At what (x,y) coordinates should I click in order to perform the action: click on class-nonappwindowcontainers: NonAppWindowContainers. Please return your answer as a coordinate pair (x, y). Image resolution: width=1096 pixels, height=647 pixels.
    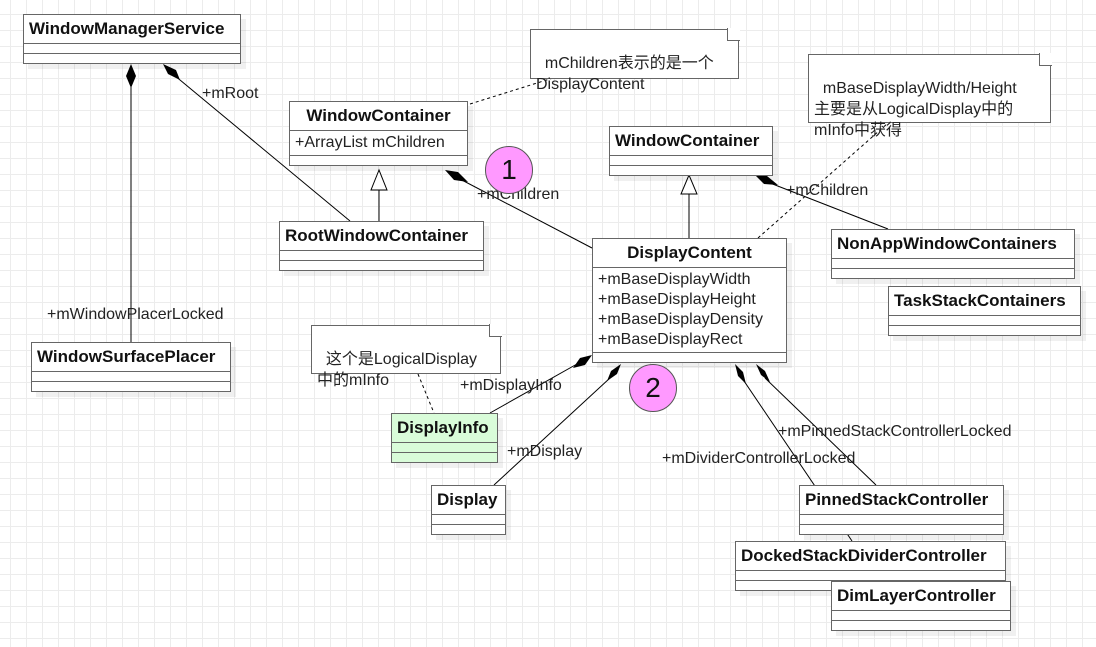
    Looking at the image, I should click on (953, 254).